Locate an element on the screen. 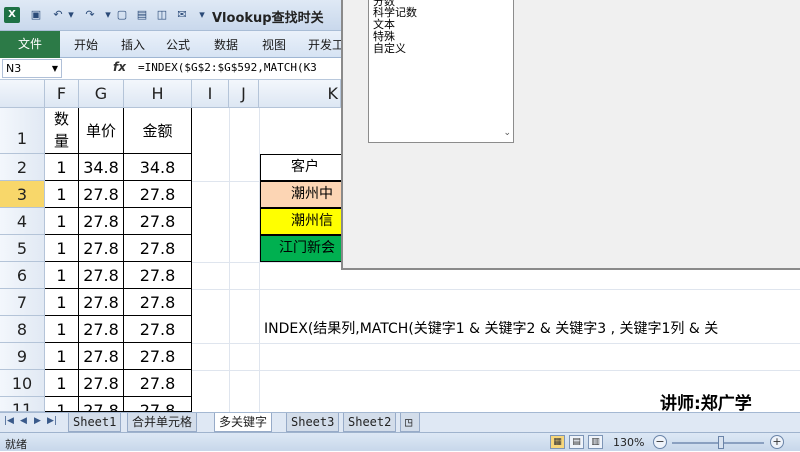 This screenshot has width=800, height=452. column-header-h: H is located at coordinates (158, 94).